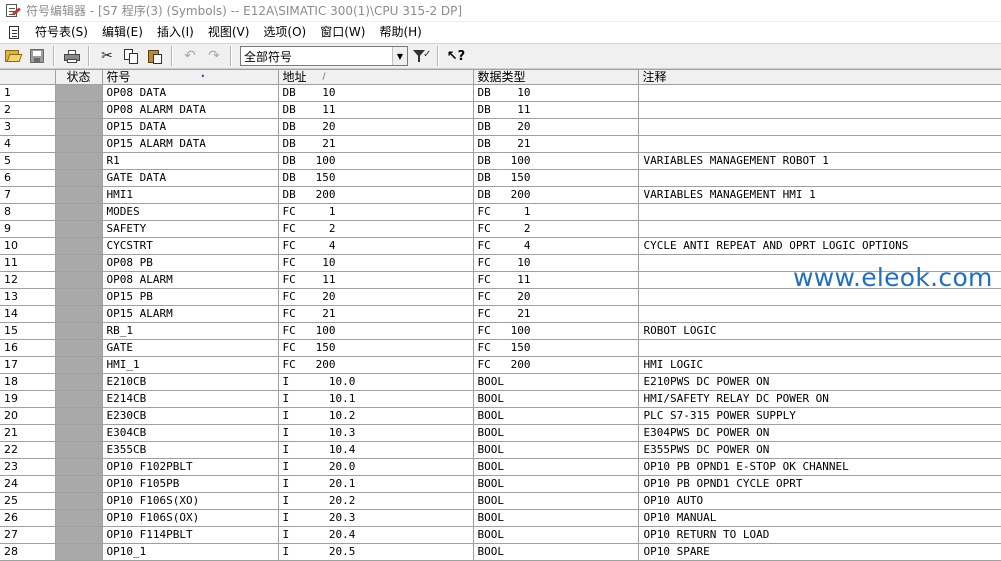 The width and height of the screenshot is (1001, 561). What do you see at coordinates (28, 450) in the screenshot?
I see `row-number-cell: 22` at bounding box center [28, 450].